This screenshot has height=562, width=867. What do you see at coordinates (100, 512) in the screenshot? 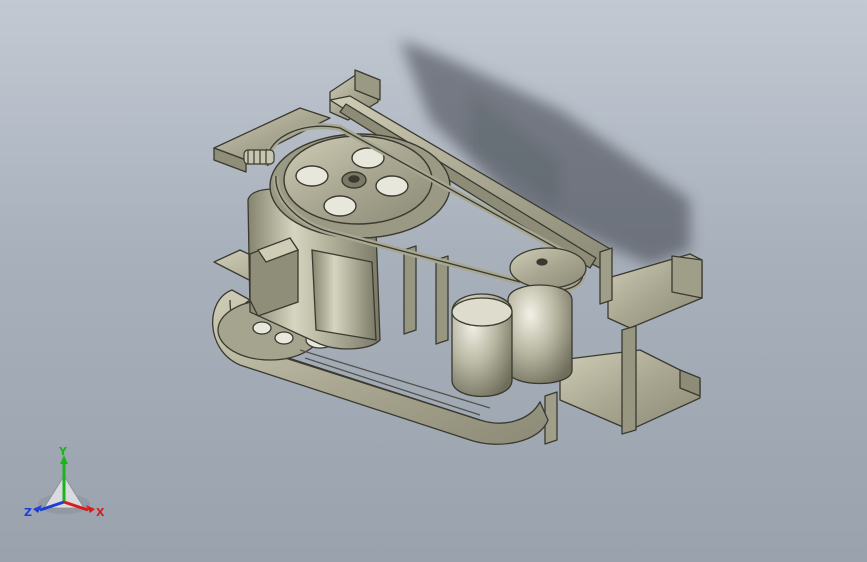
I see `x-label: X` at bounding box center [100, 512].